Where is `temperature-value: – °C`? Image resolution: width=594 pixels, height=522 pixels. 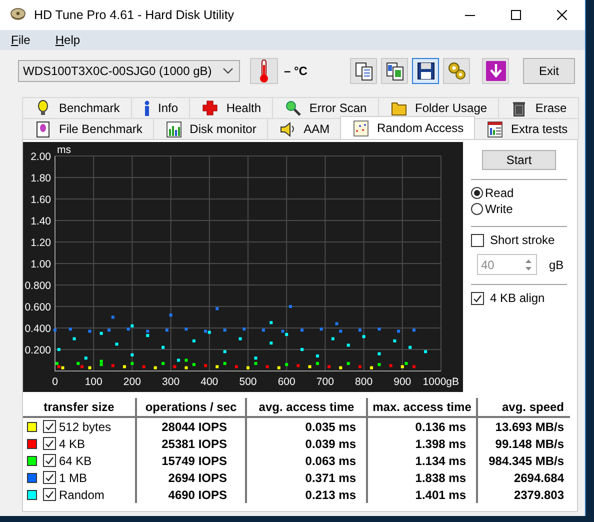 temperature-value: – °C is located at coordinates (296, 71).